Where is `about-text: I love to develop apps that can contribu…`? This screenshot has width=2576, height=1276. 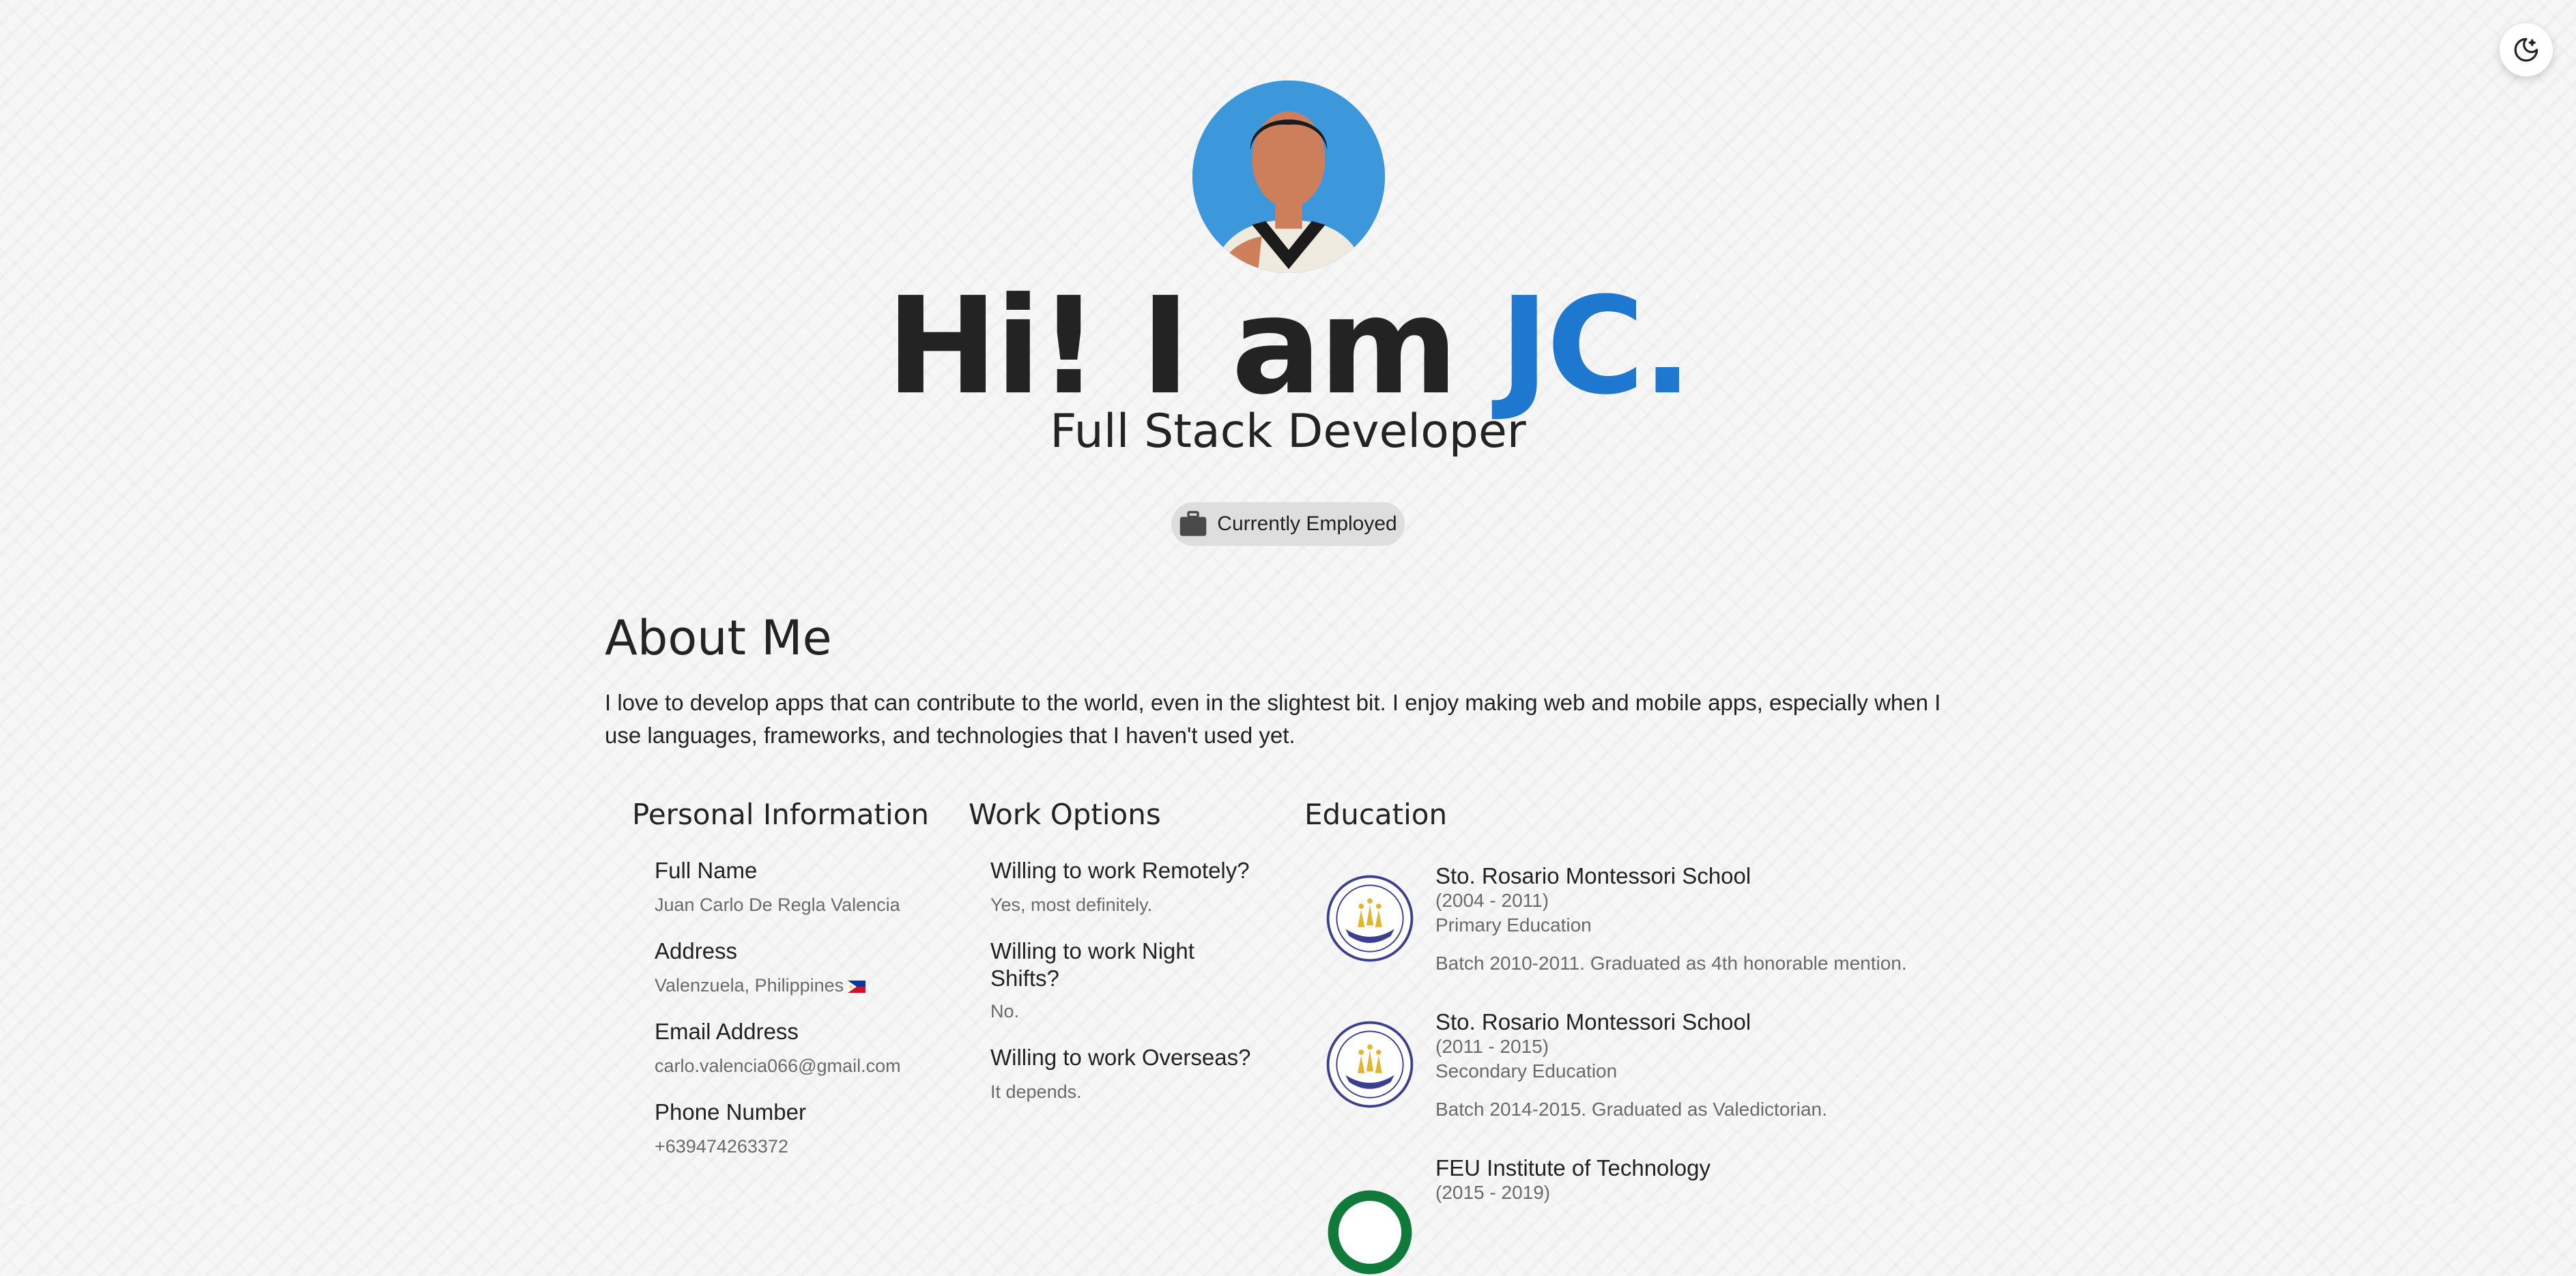
about-text: I love to develop apps that can contribu… is located at coordinates (1273, 719).